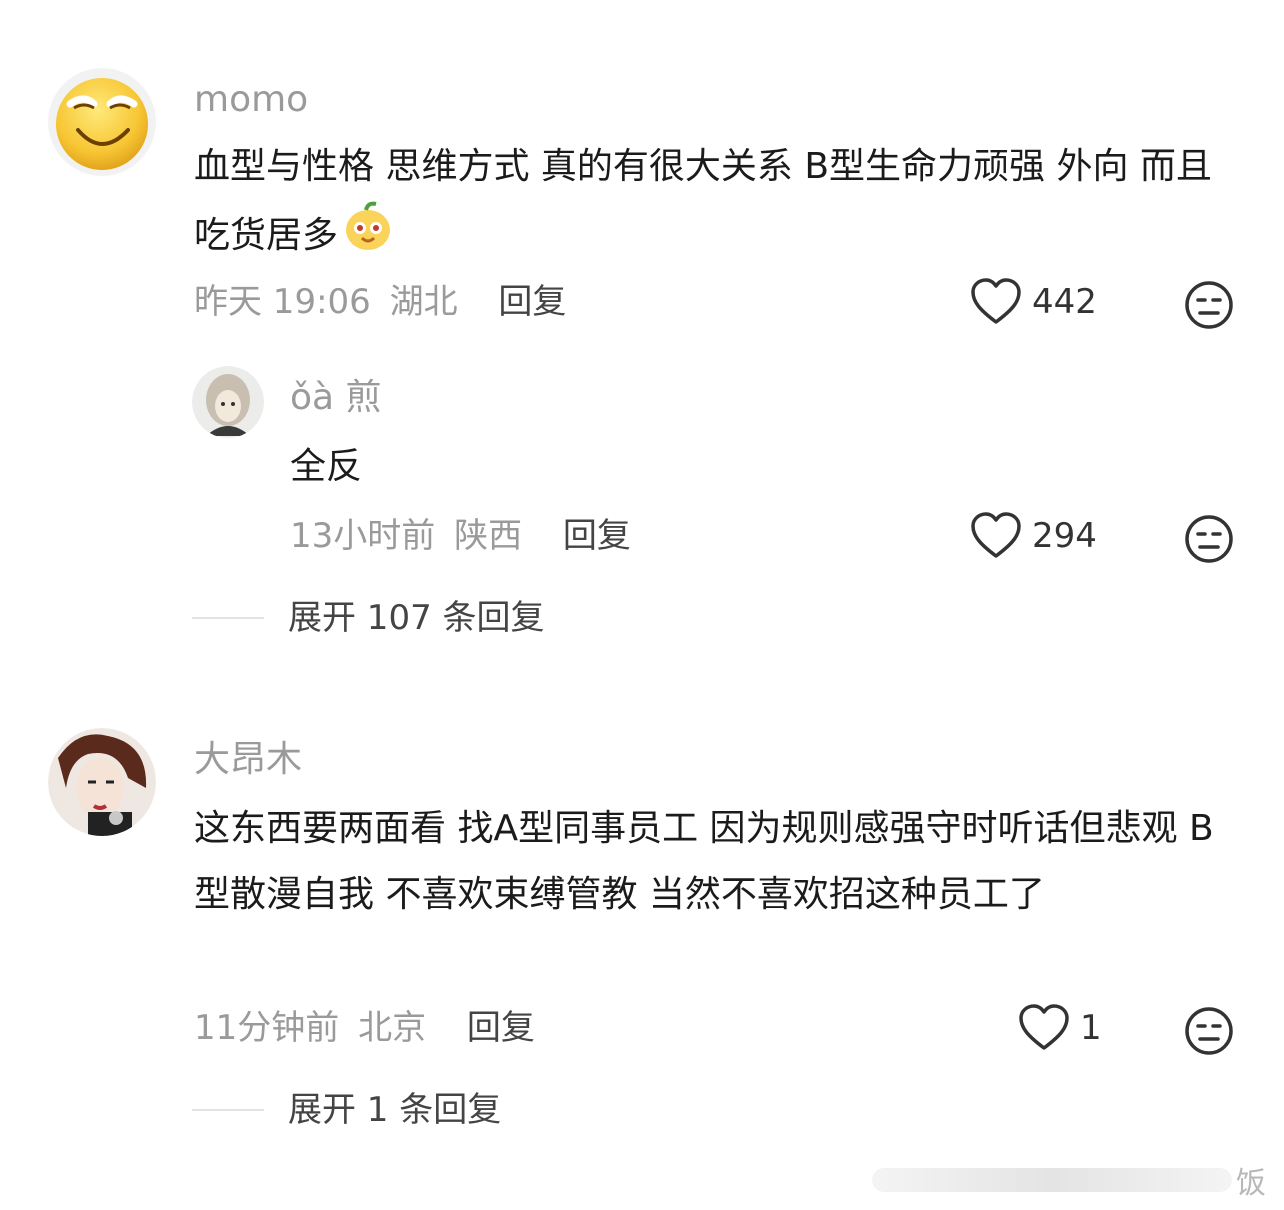 Image resolution: width=1284 pixels, height=1210 pixels. What do you see at coordinates (251, 100) in the screenshot?
I see `comment-username: momo` at bounding box center [251, 100].